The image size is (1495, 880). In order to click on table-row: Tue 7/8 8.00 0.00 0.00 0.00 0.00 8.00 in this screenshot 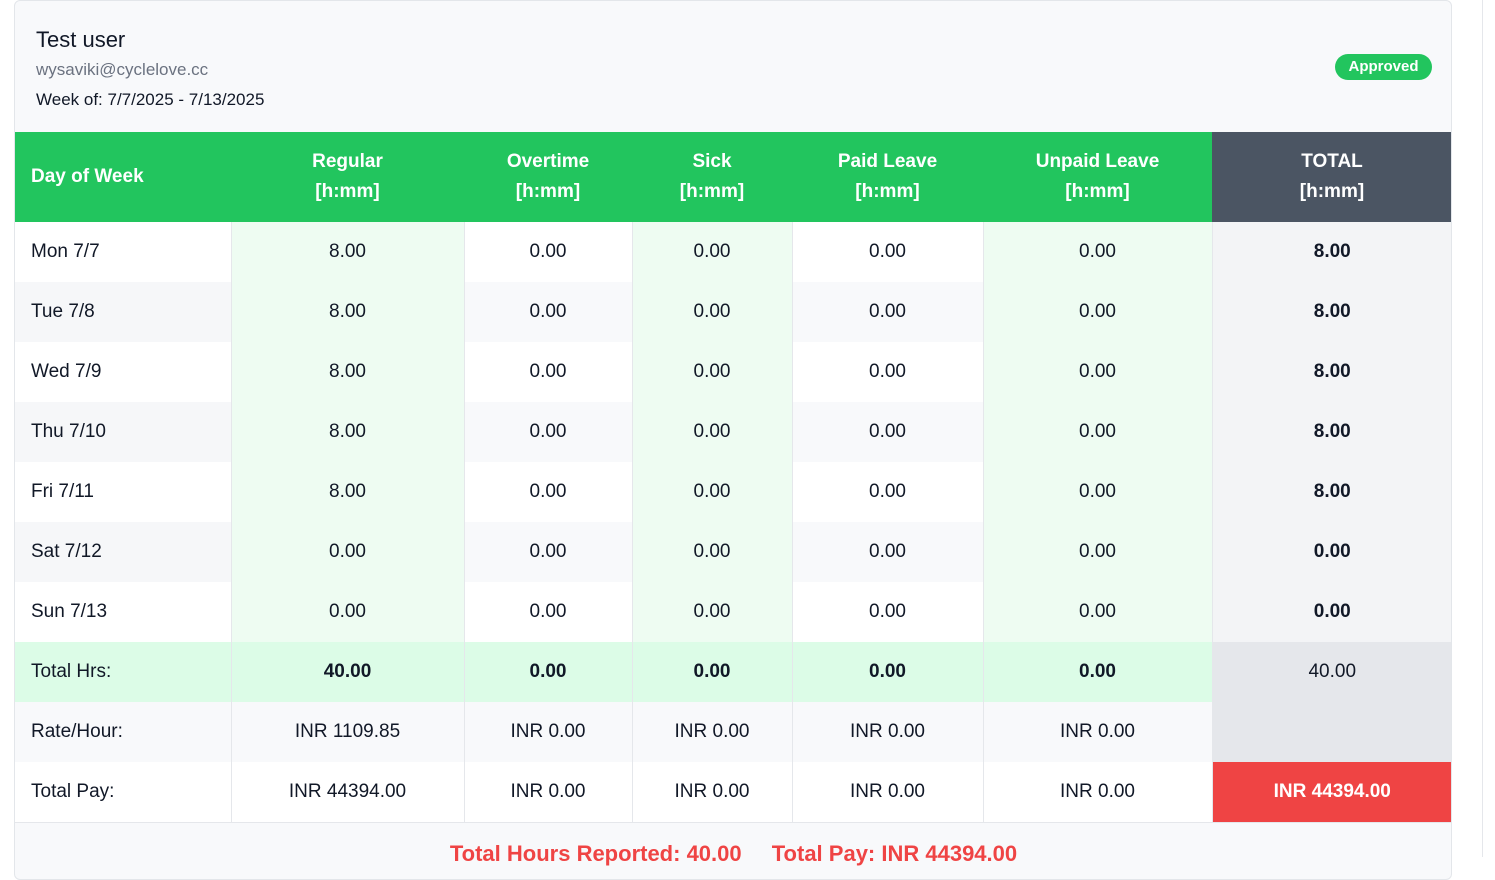, I will do `click(733, 312)`.